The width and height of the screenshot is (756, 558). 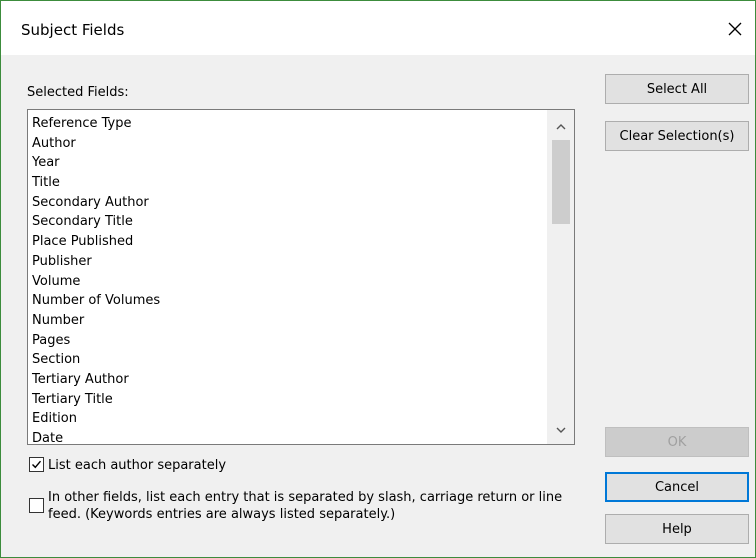 What do you see at coordinates (677, 89) in the screenshot?
I see `select-all-button: Select All` at bounding box center [677, 89].